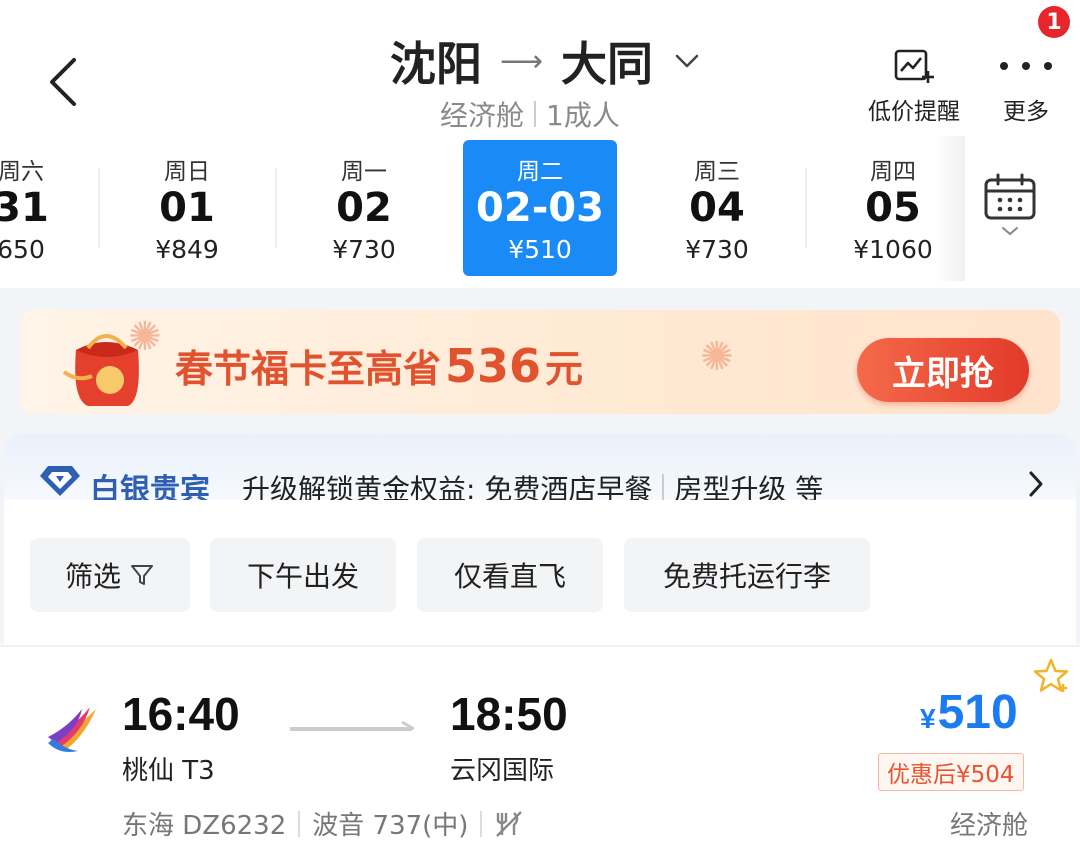 The width and height of the screenshot is (1080, 861). Describe the element at coordinates (951, 772) in the screenshot. I see `discount-tag: 优惠后¥504` at that location.